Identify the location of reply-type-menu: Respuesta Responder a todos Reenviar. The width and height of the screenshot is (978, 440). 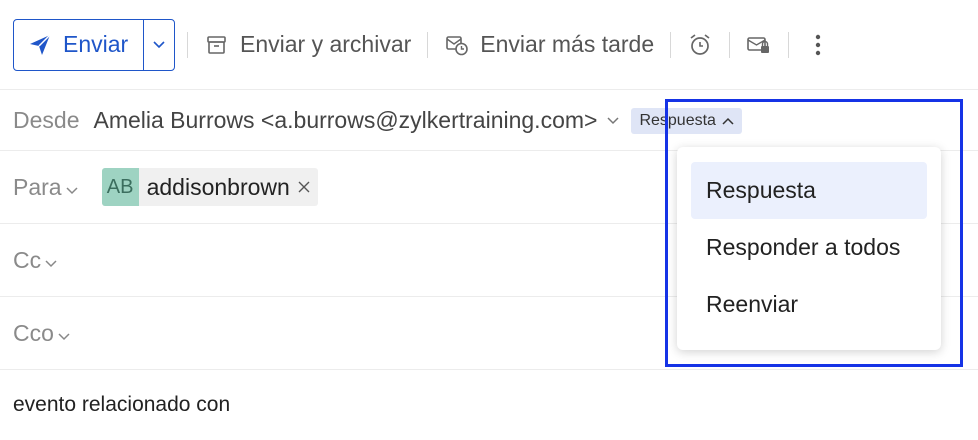
(809, 248).